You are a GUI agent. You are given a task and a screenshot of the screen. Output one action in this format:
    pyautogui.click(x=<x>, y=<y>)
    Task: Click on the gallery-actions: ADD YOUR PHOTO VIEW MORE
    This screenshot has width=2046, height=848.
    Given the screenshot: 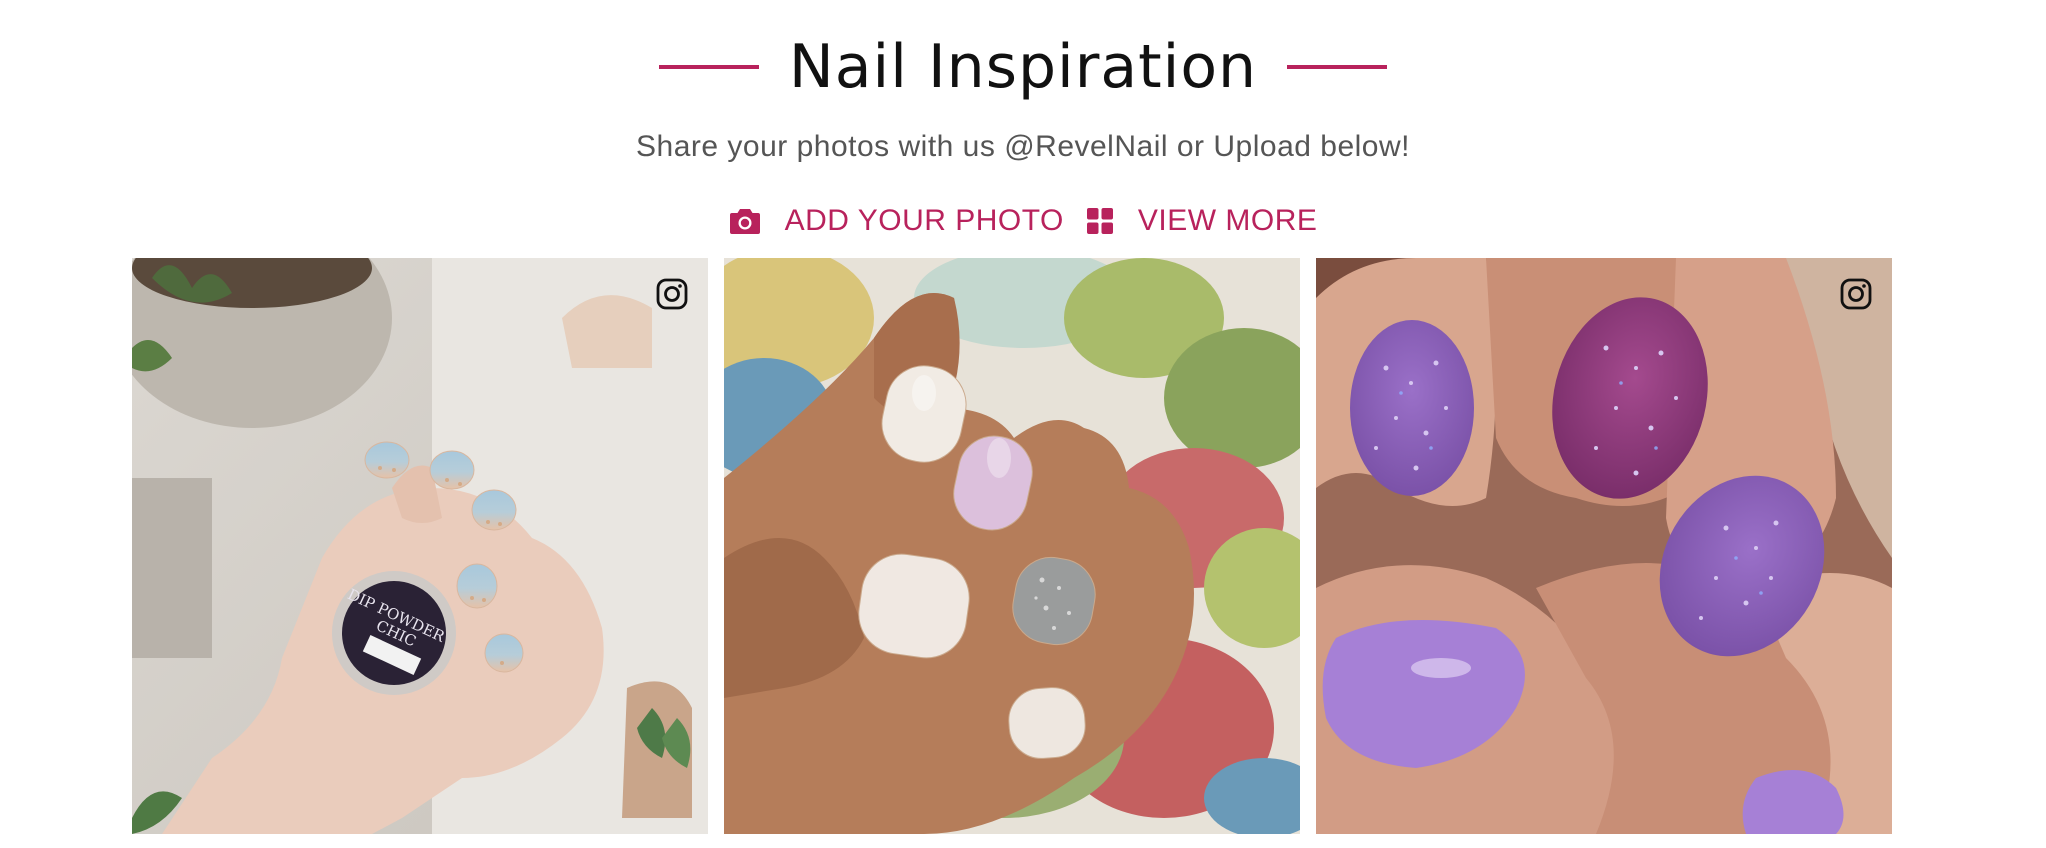 What is the action you would take?
    pyautogui.click(x=1023, y=221)
    